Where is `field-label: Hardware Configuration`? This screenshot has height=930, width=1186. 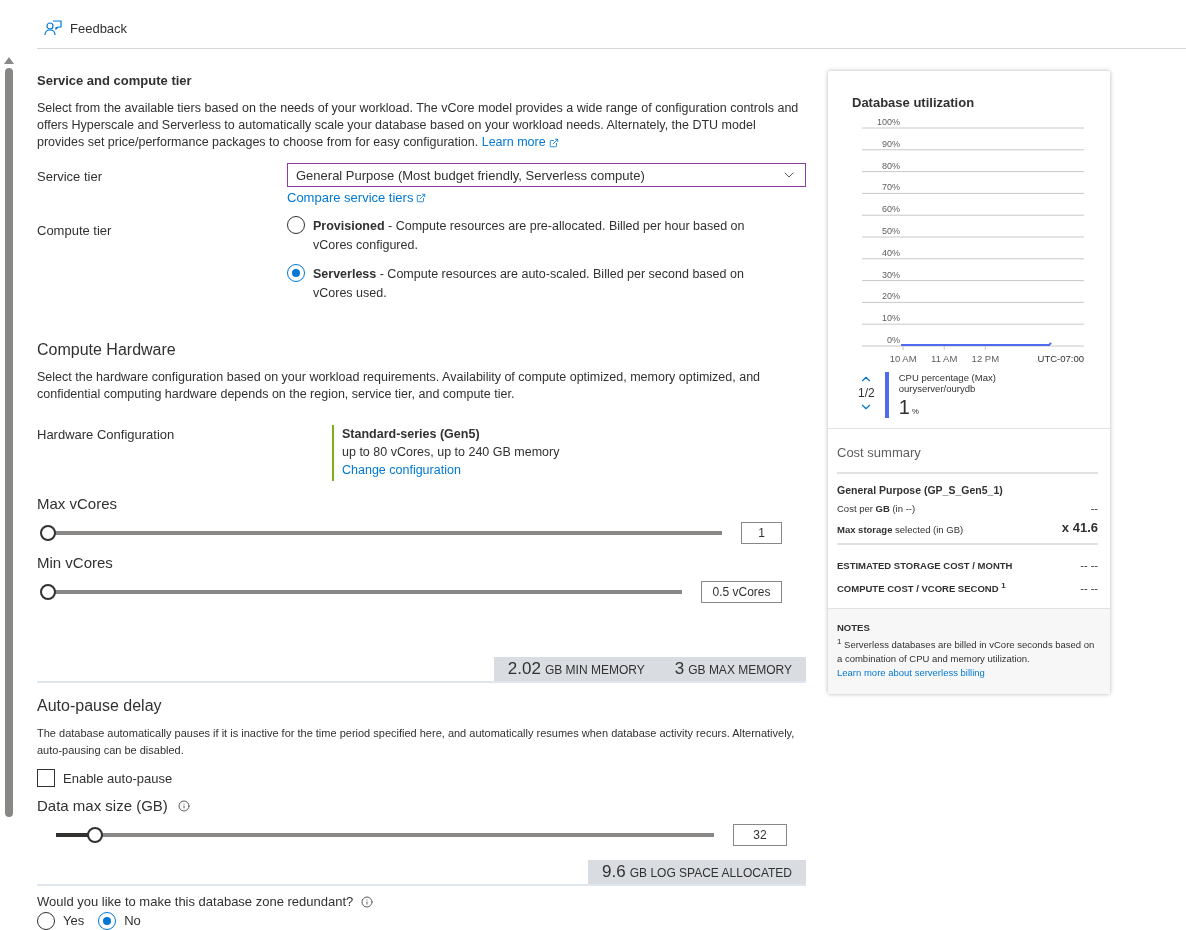 field-label: Hardware Configuration is located at coordinates (106, 435).